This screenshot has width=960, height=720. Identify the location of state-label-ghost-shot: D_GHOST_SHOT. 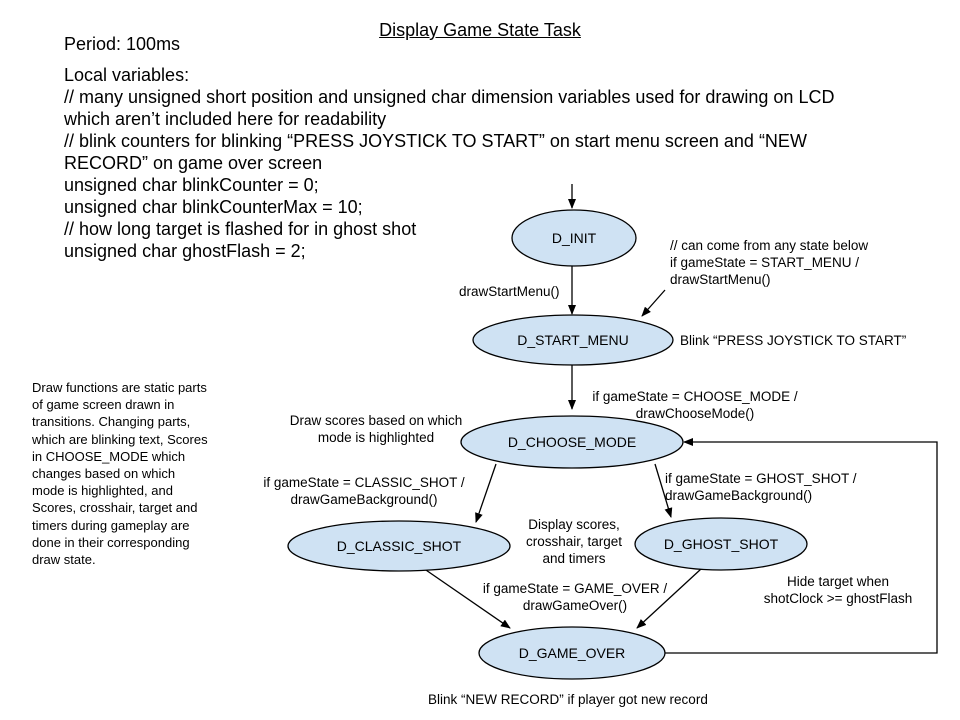
(721, 544).